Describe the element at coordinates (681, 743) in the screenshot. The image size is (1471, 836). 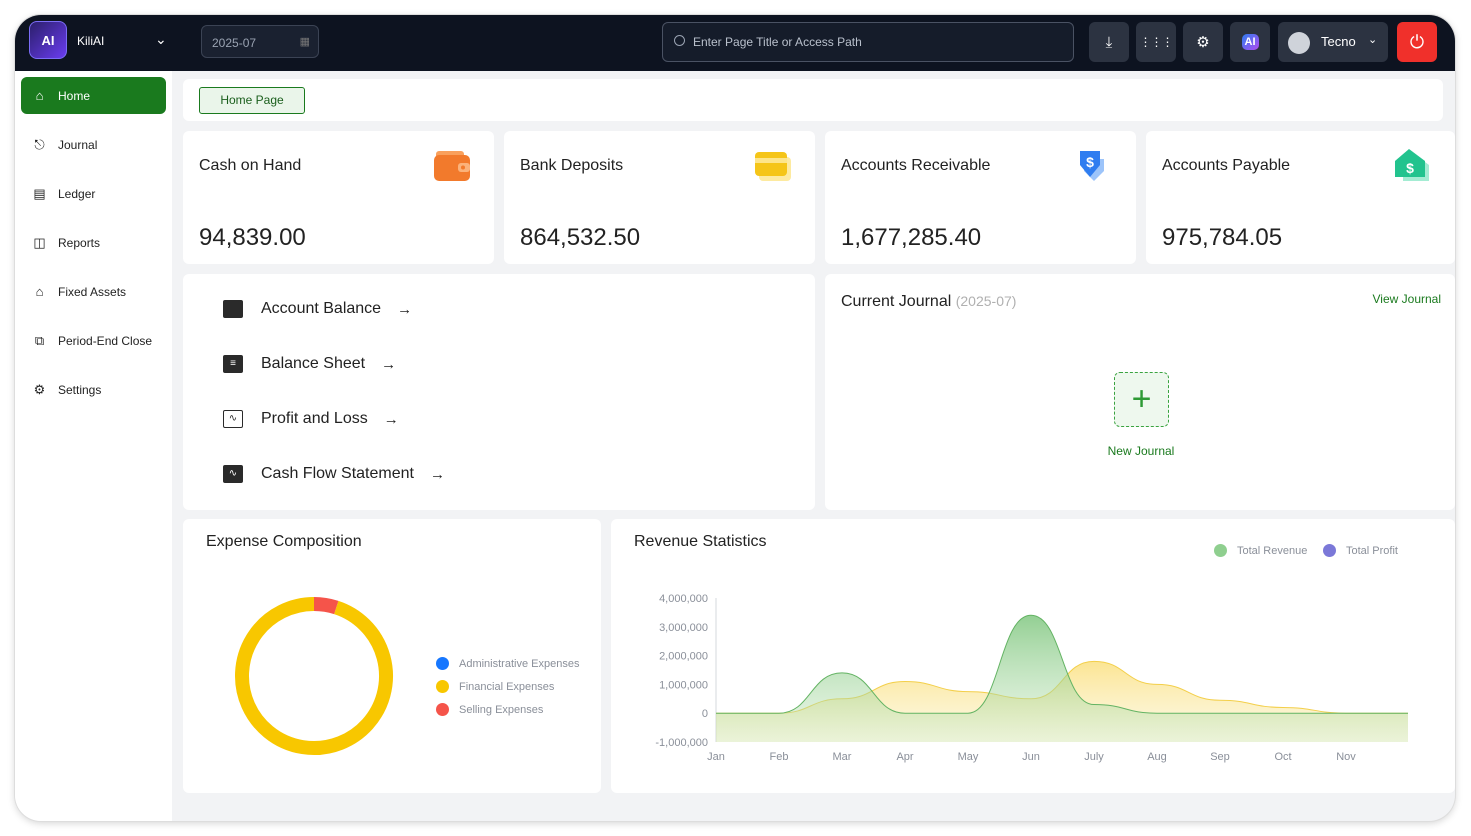
I see `y-tick-label: -1,000,000` at that location.